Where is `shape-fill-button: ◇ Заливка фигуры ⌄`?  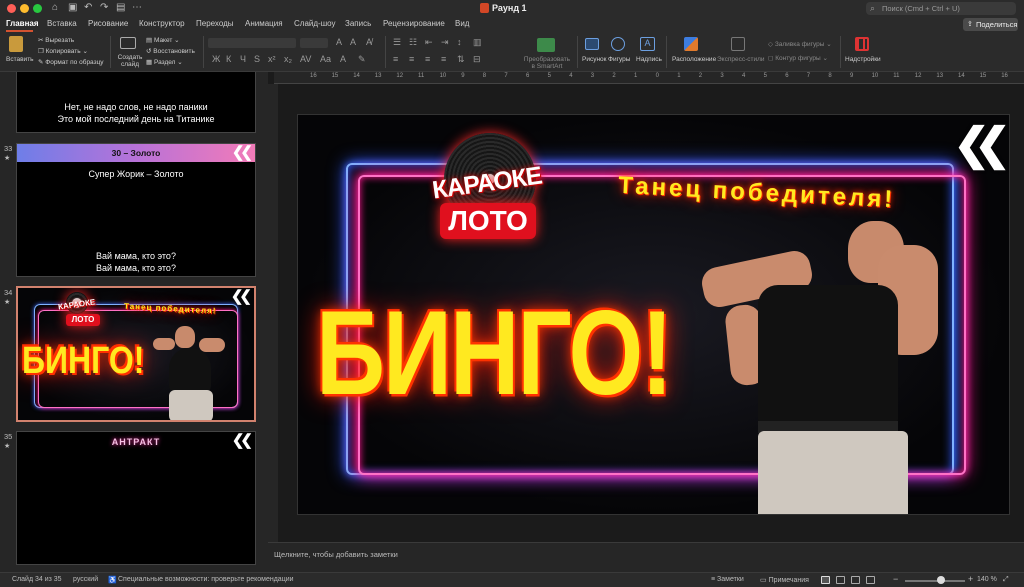
shape-fill-button: ◇ Заливка фигуры ⌄ is located at coordinates (800, 44).